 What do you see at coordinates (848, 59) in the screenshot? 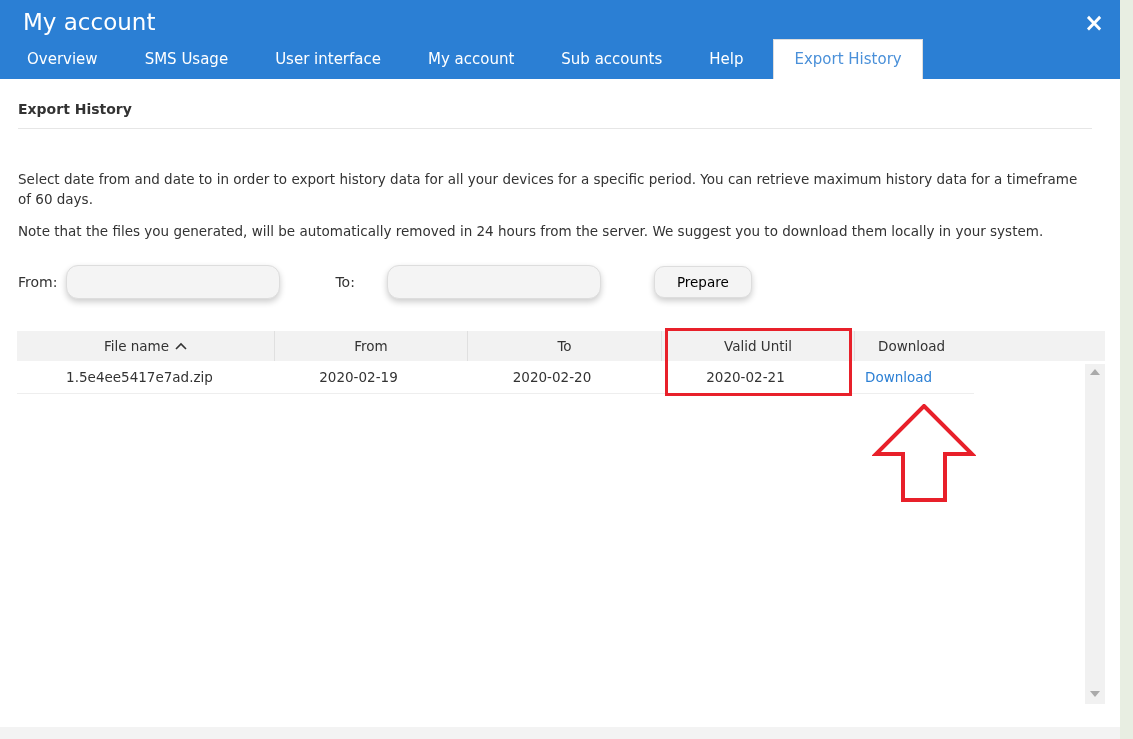
I see `tab: Export History` at bounding box center [848, 59].